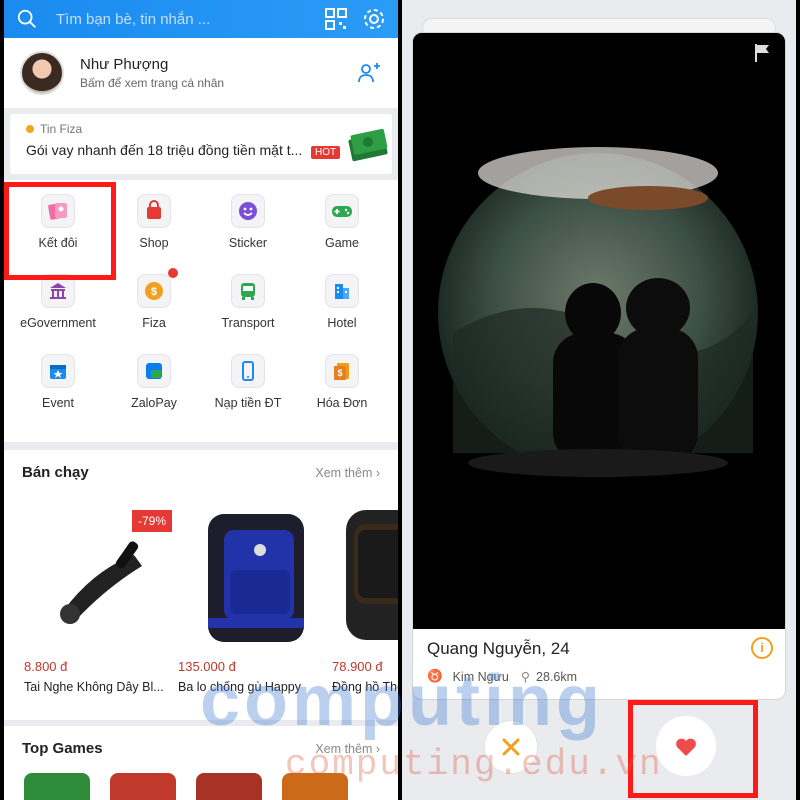 This screenshot has width=800, height=800. I want to click on profile-name: Như Phượng, so click(124, 64).